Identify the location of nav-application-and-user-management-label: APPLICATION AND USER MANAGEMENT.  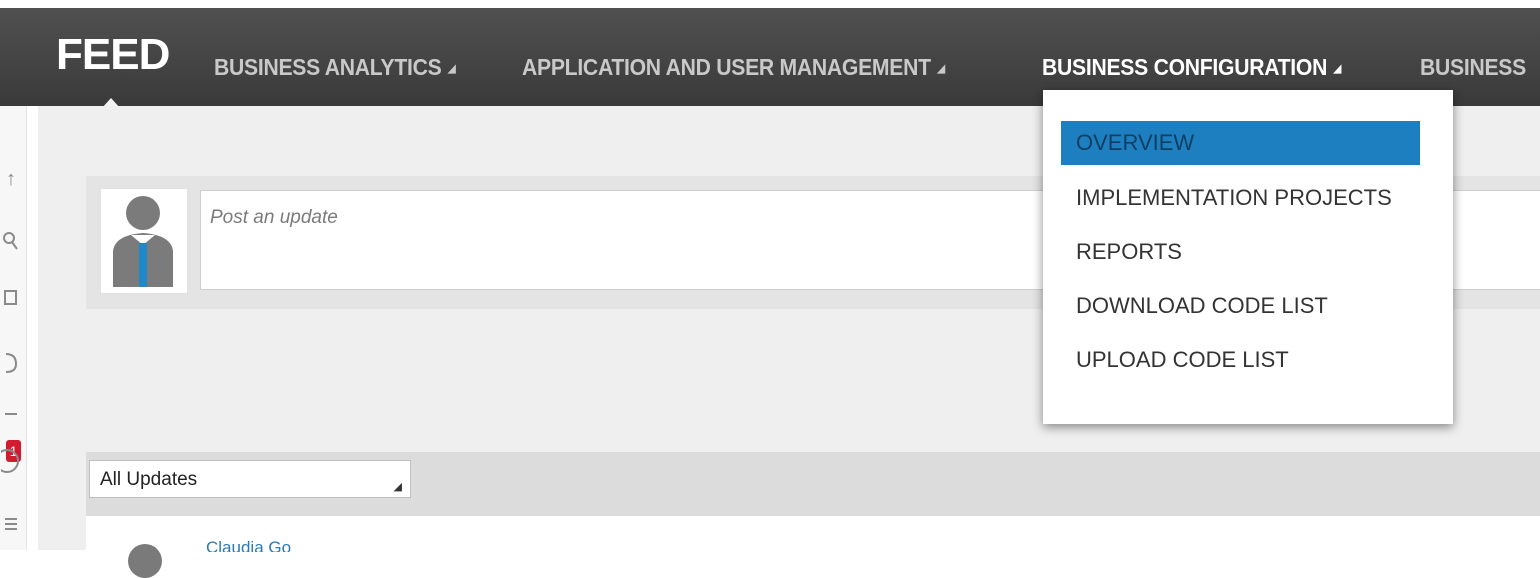
(726, 67).